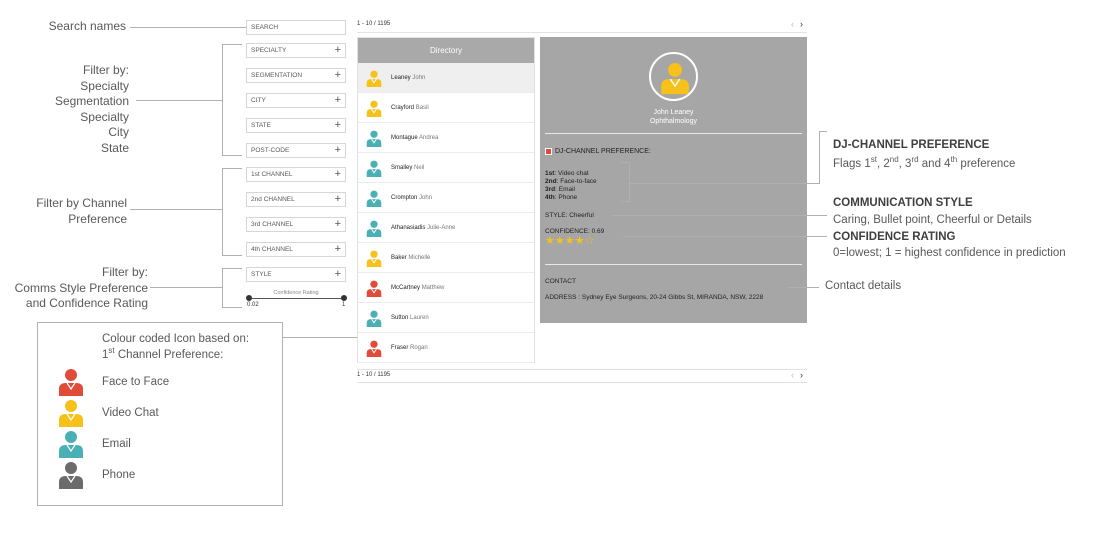 Image resolution: width=1100 pixels, height=559 pixels. What do you see at coordinates (408, 168) in the screenshot?
I see `contact-name: Smalley Neil` at bounding box center [408, 168].